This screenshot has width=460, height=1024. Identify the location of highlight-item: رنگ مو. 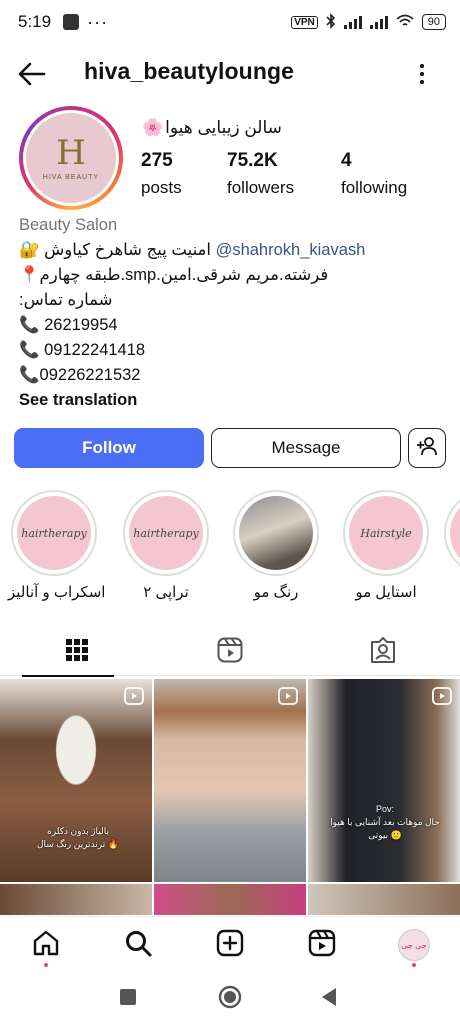
(276, 545).